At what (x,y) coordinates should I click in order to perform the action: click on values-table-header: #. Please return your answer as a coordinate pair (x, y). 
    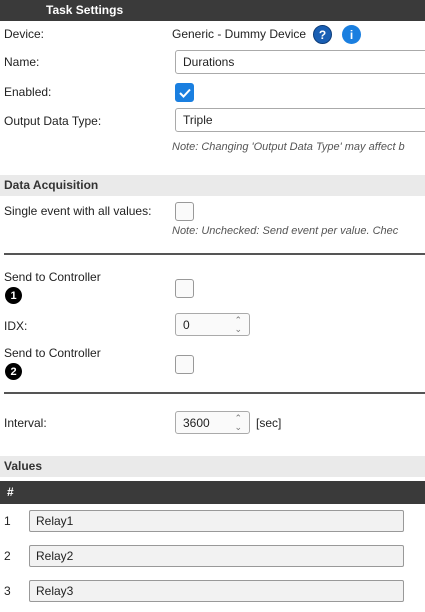
    Looking at the image, I should click on (212, 492).